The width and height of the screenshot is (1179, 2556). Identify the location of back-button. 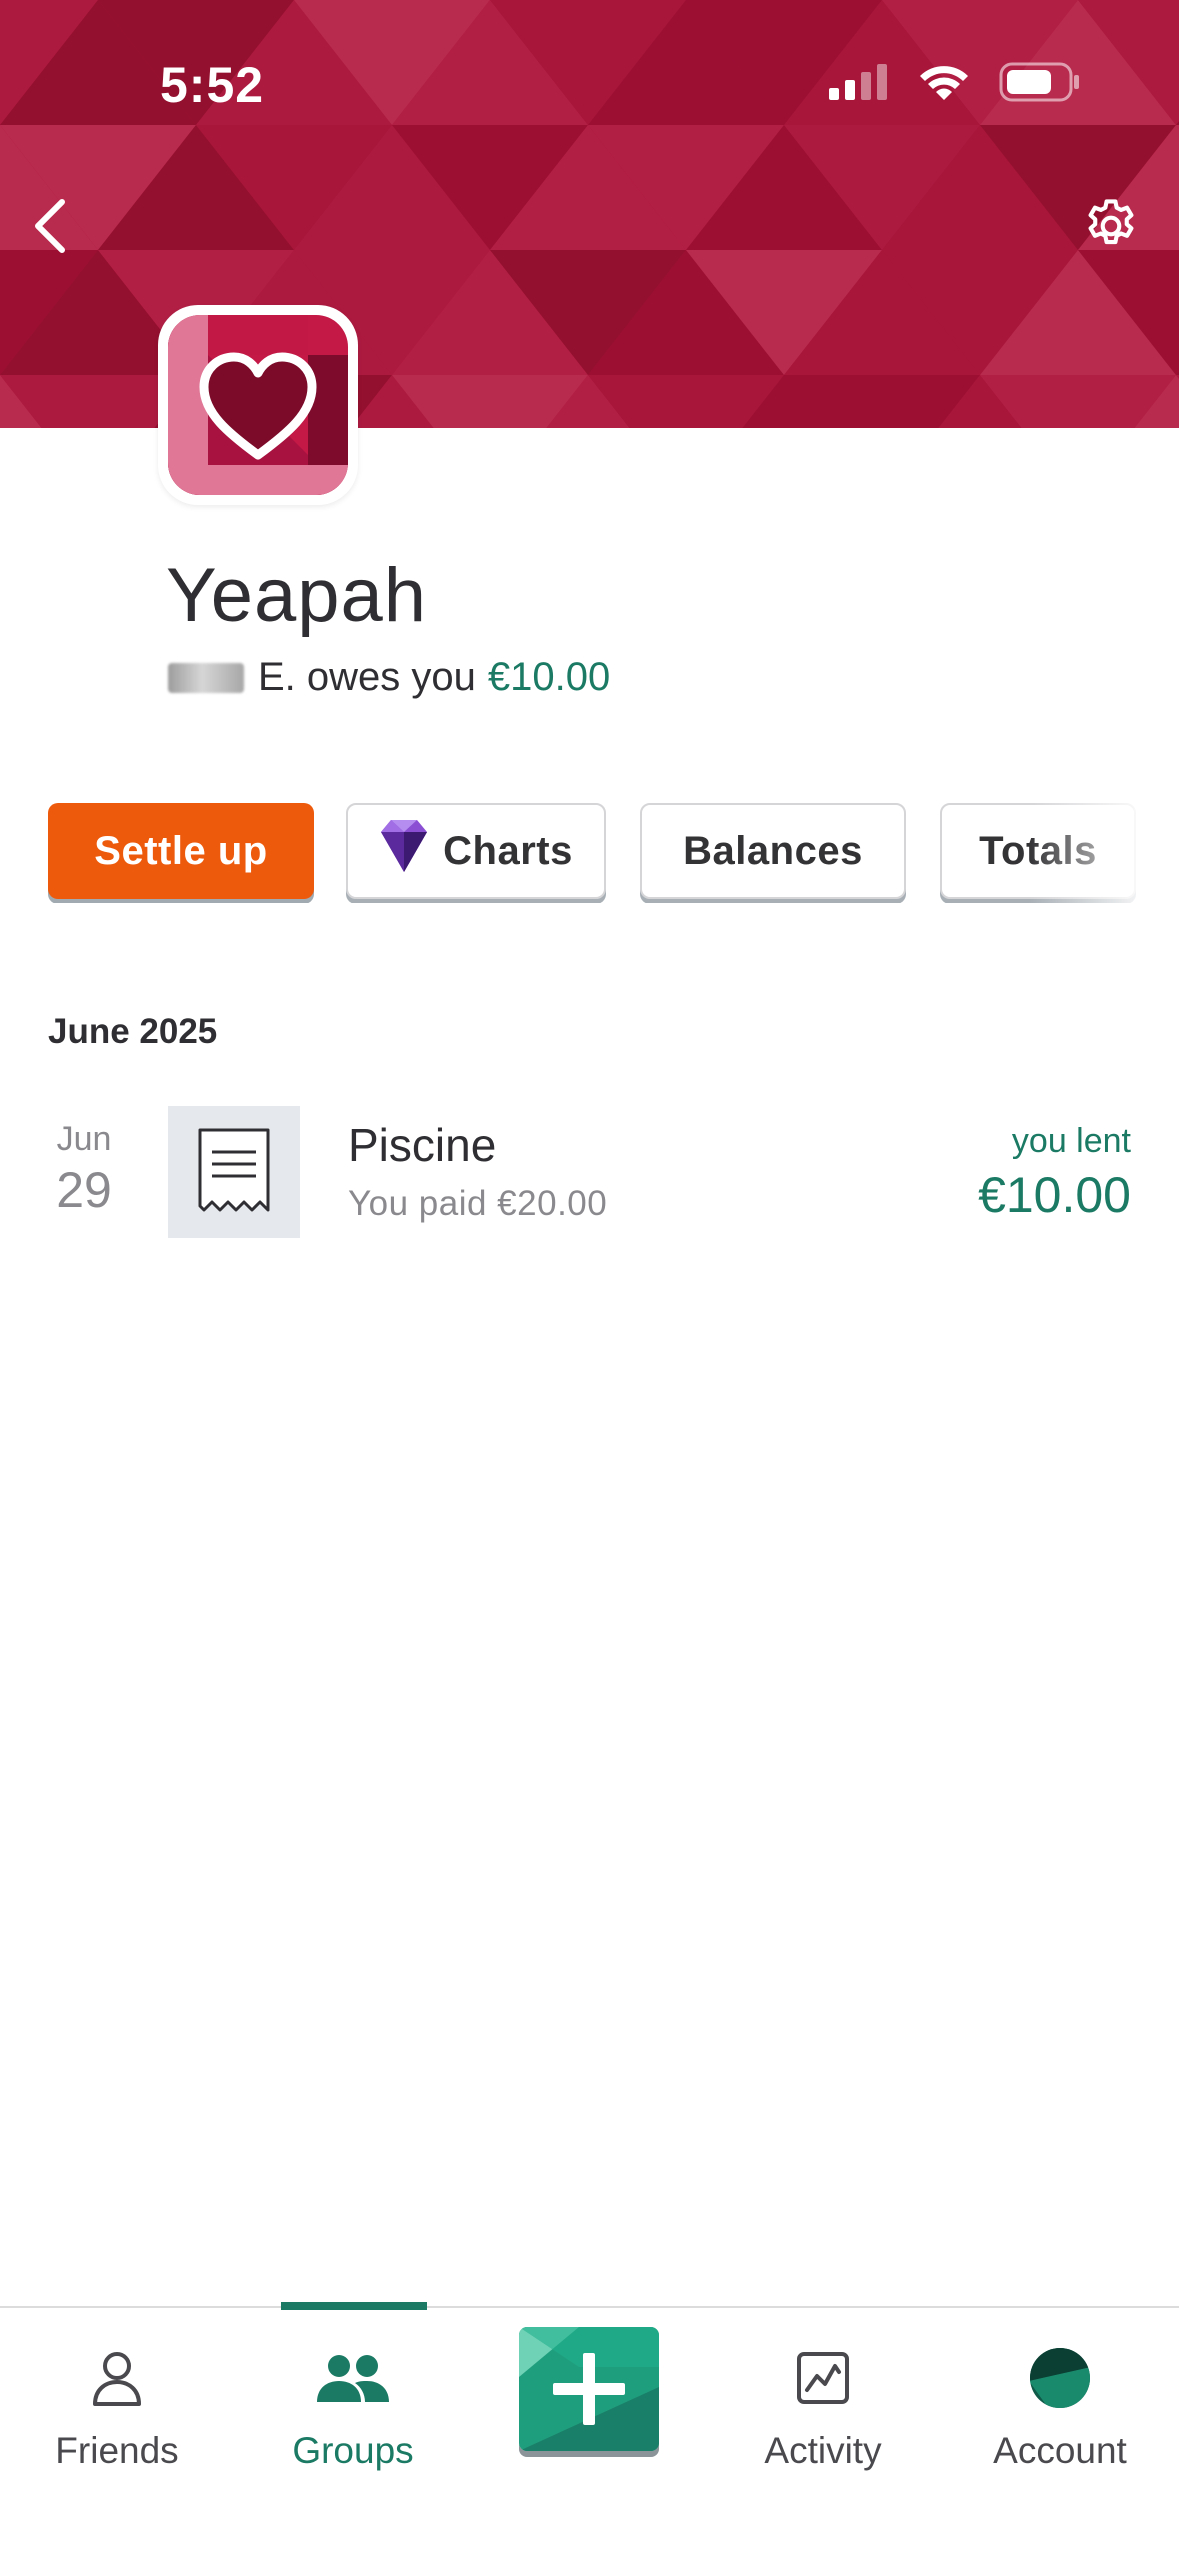
(50, 228).